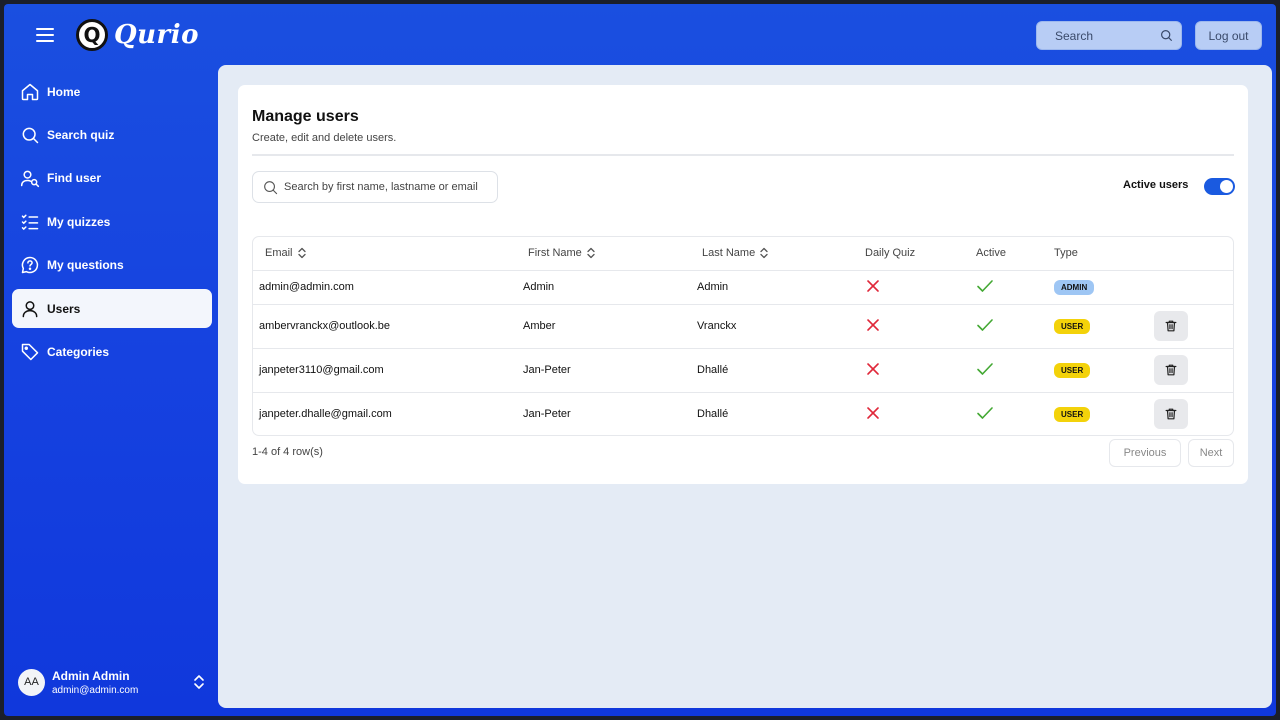 This screenshot has height=720, width=1280. I want to click on header-search-button: Search, so click(1109, 35).